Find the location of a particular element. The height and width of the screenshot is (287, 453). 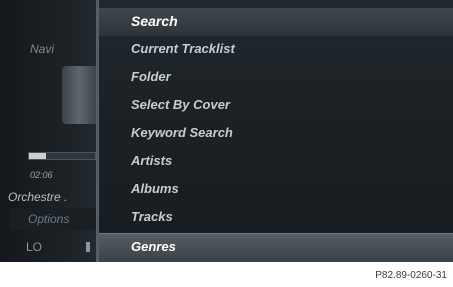

source-label: Navi is located at coordinates (42, 49).